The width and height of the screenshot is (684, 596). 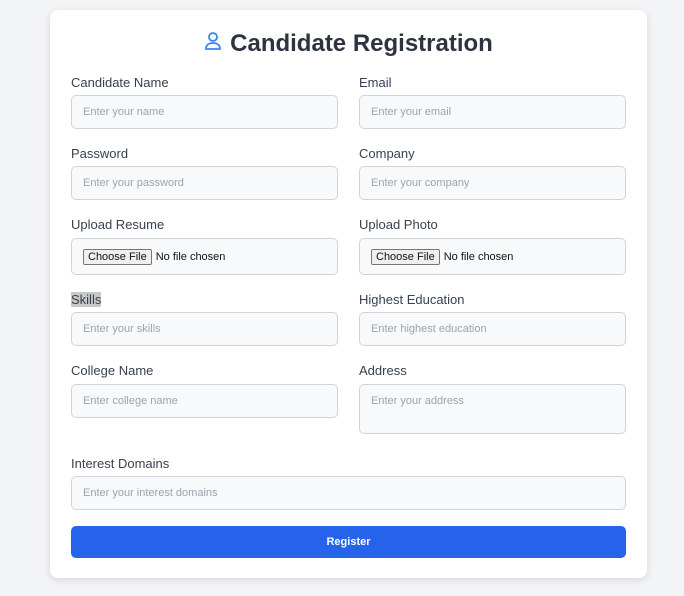 I want to click on address-textarea: Enter your address, so click(x=492, y=409).